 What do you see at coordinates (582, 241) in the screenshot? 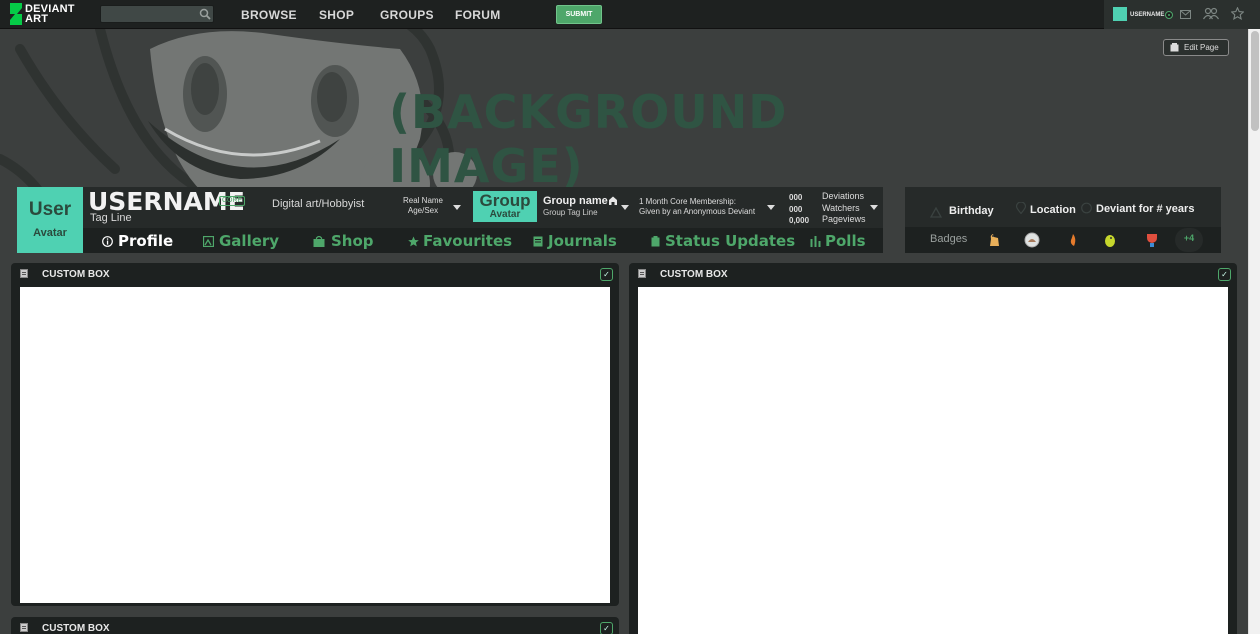
I see `tab-journals: Journals` at bounding box center [582, 241].